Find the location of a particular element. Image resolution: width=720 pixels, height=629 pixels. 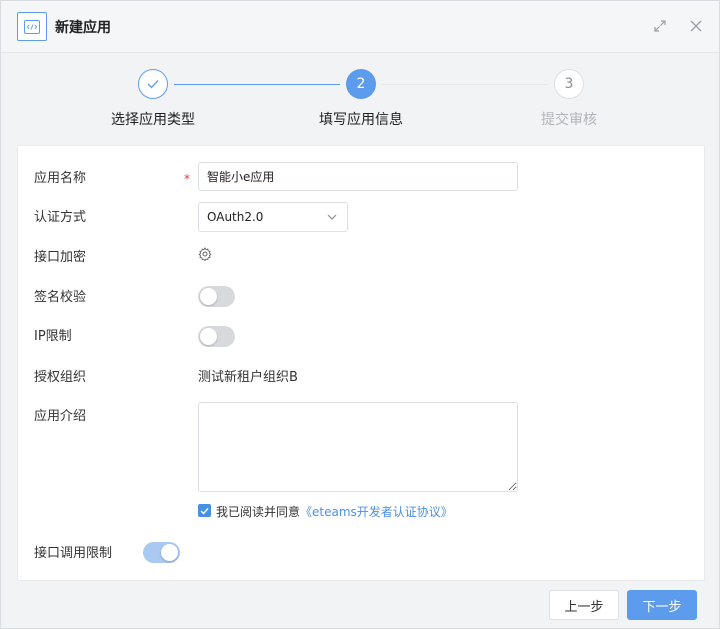

dialog-header: 新建应用 is located at coordinates (360, 27).